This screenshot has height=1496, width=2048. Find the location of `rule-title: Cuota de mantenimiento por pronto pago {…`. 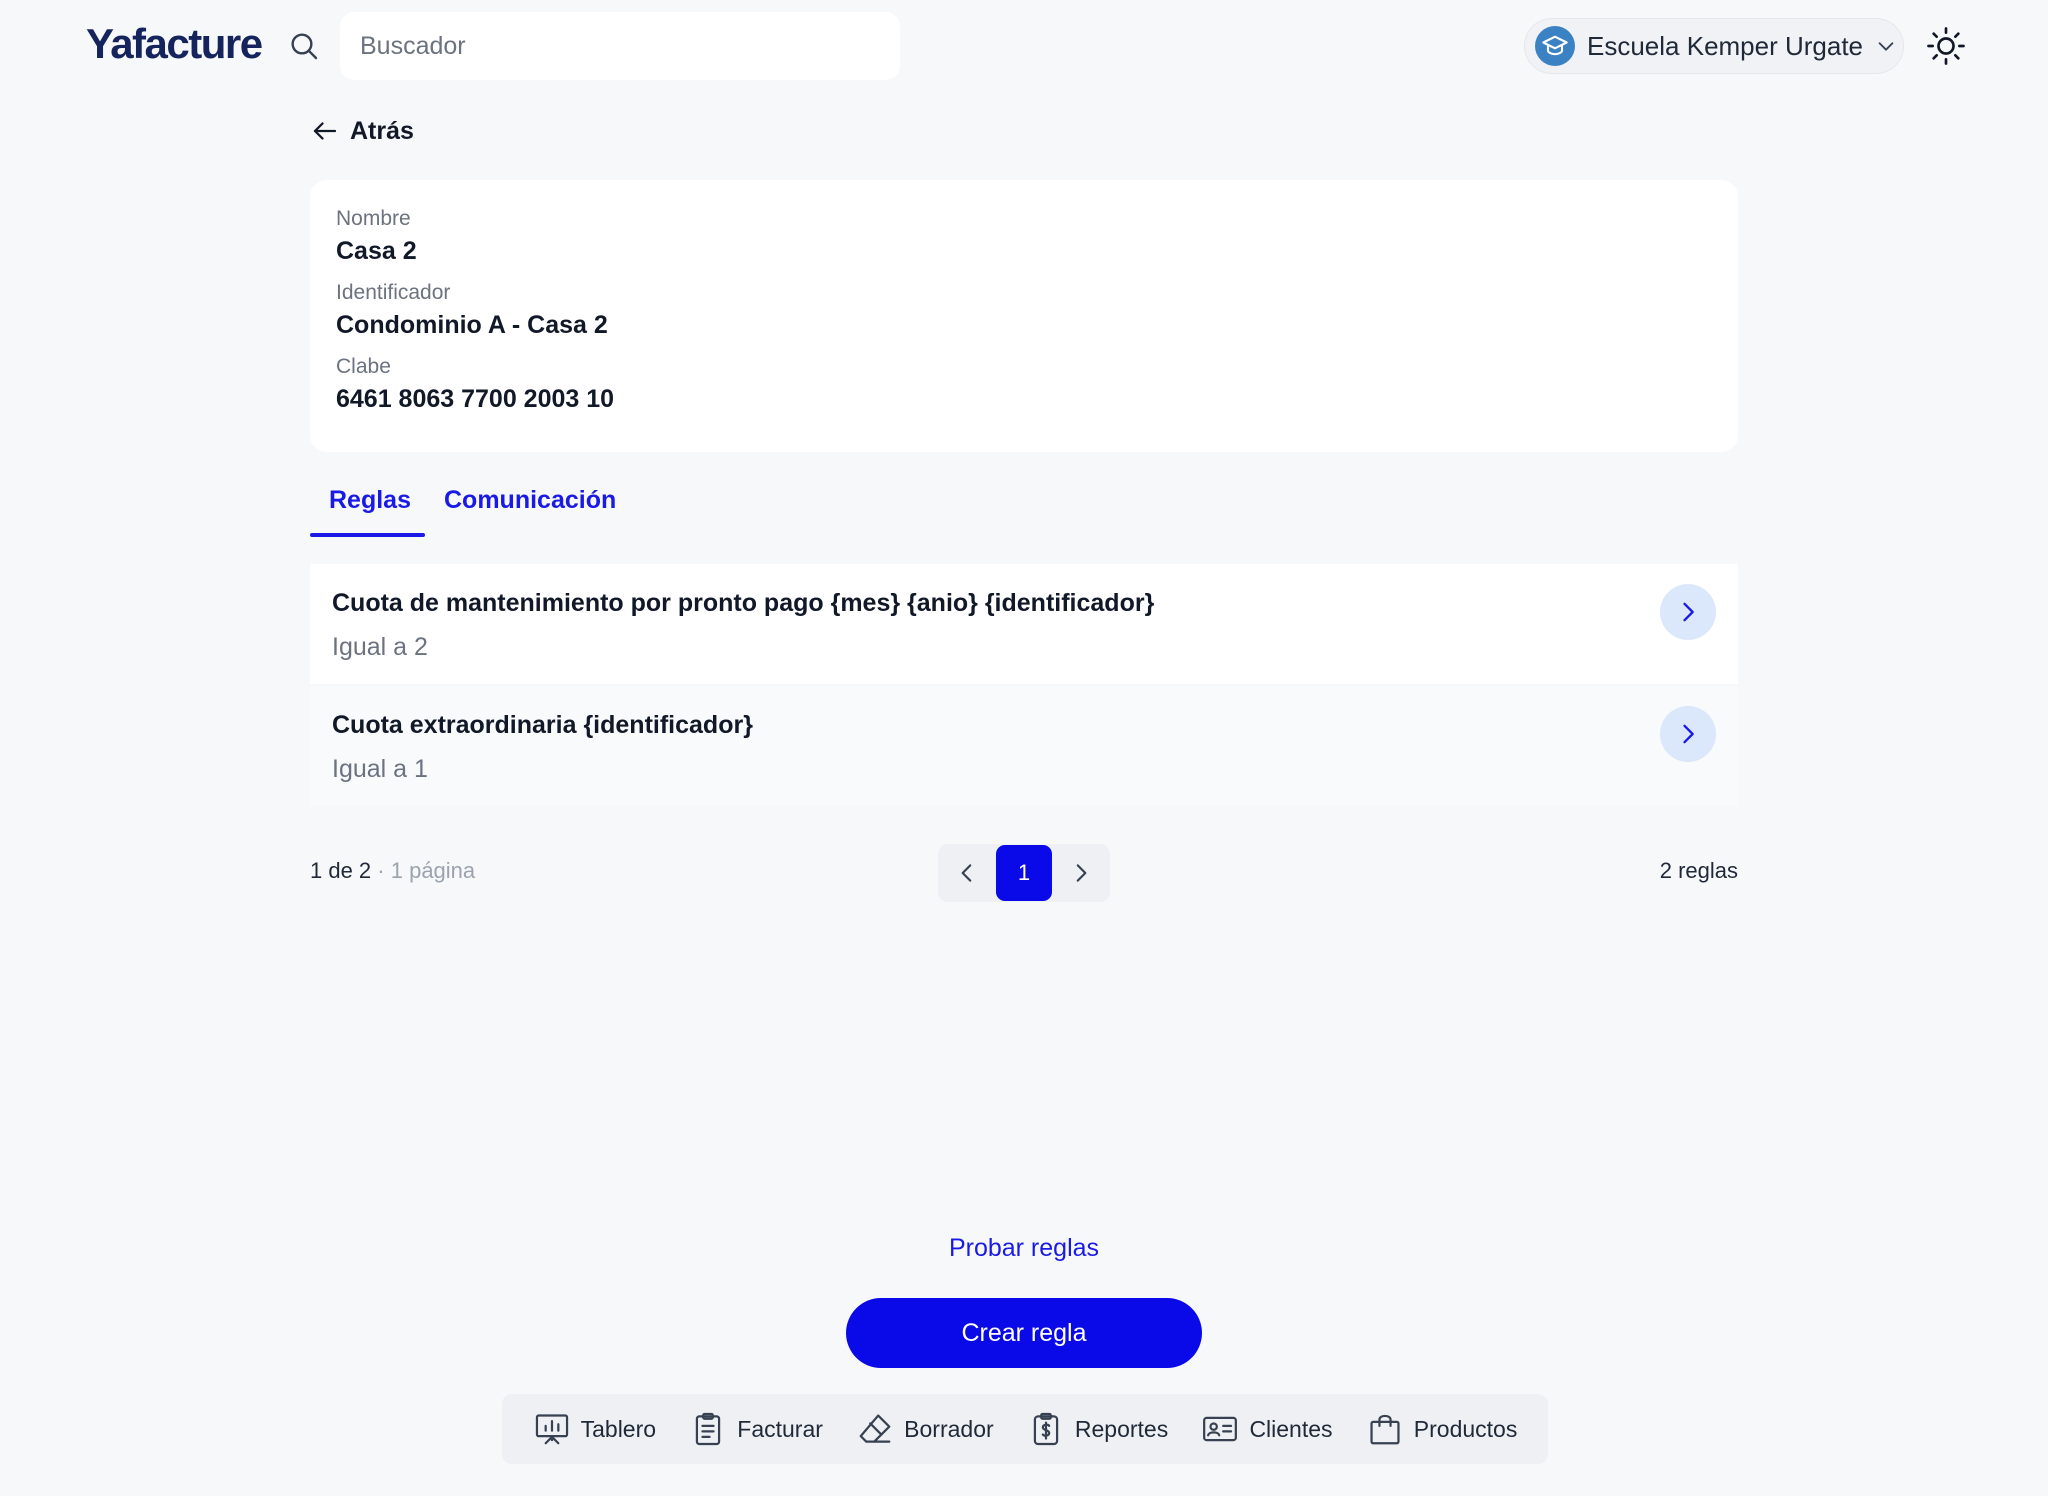

rule-title: Cuota de mantenimiento por pronto pago {… is located at coordinates (743, 603).